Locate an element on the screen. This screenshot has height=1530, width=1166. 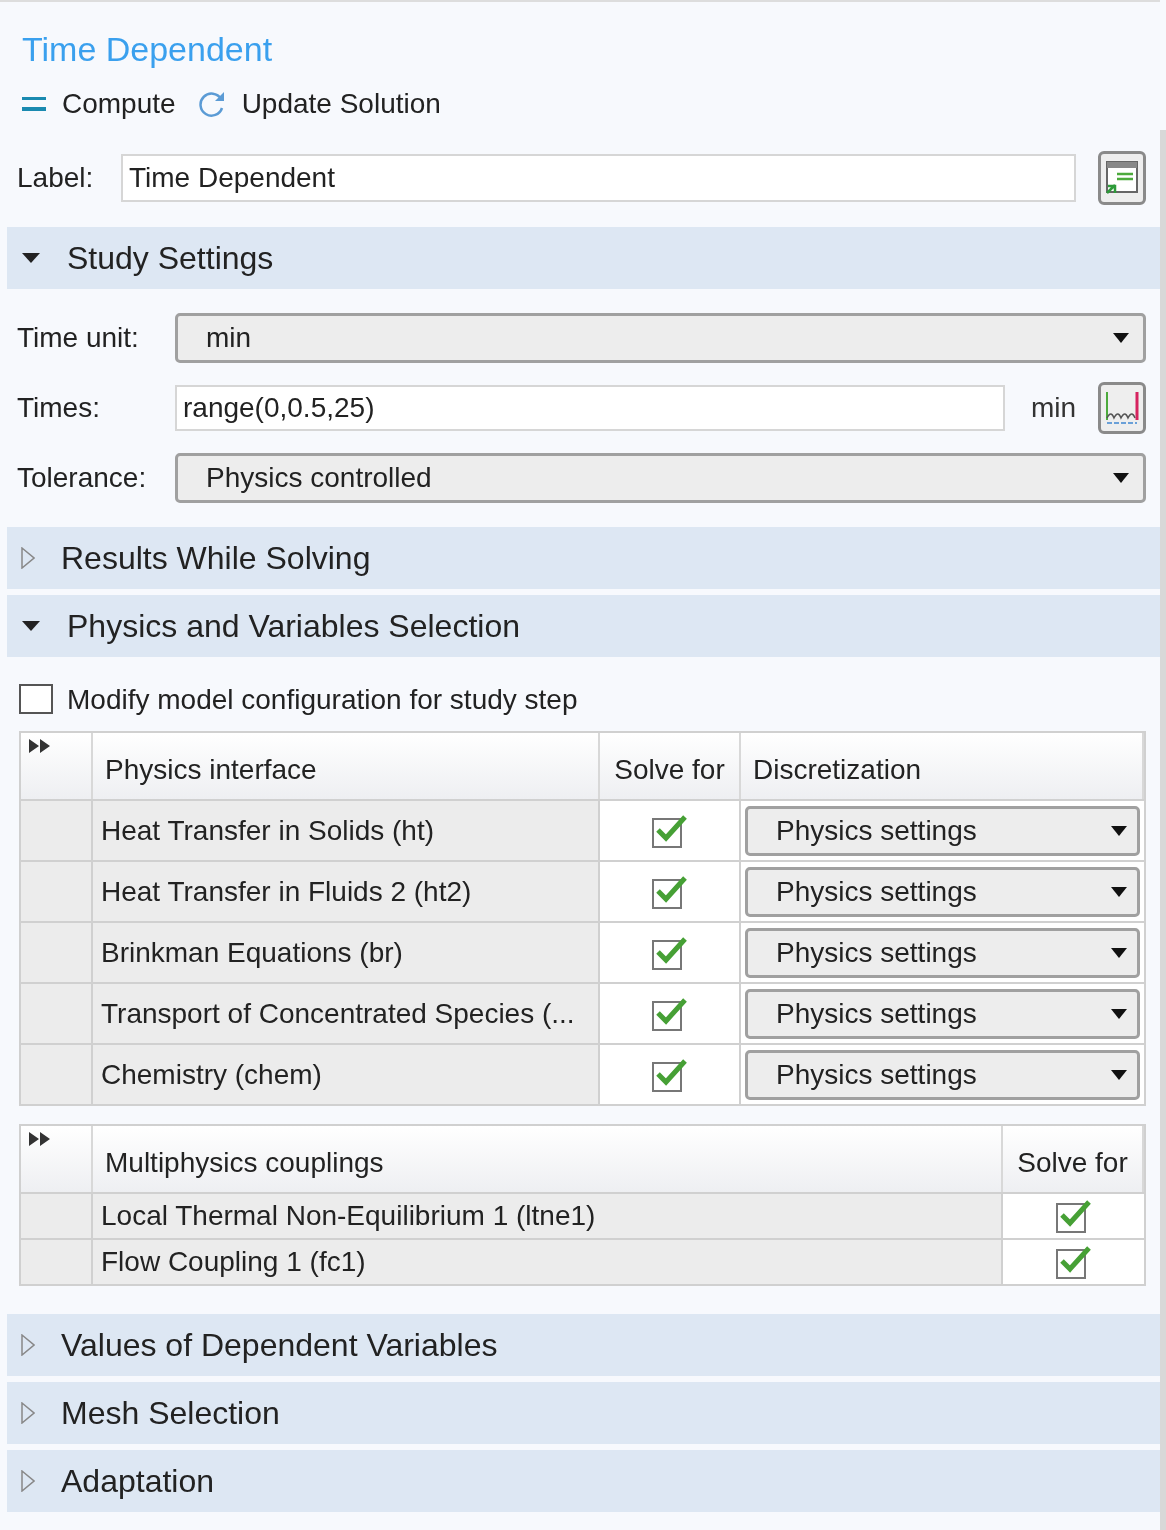
section-header: Mesh Selection is located at coordinates (583, 1413).